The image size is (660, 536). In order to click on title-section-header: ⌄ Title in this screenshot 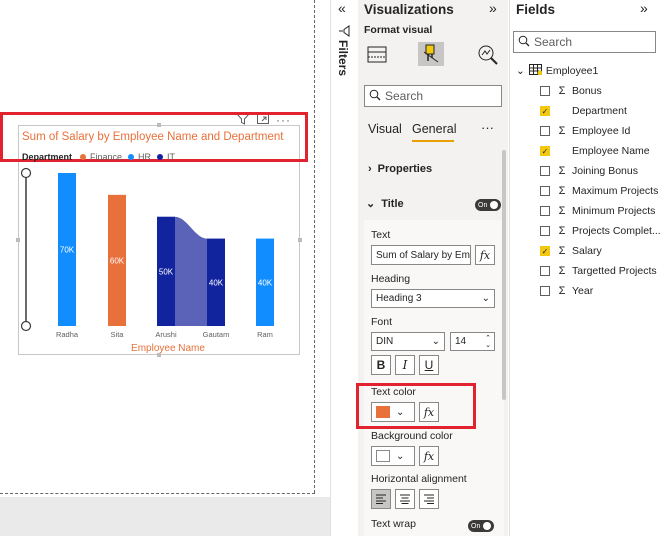, I will do `click(385, 204)`.